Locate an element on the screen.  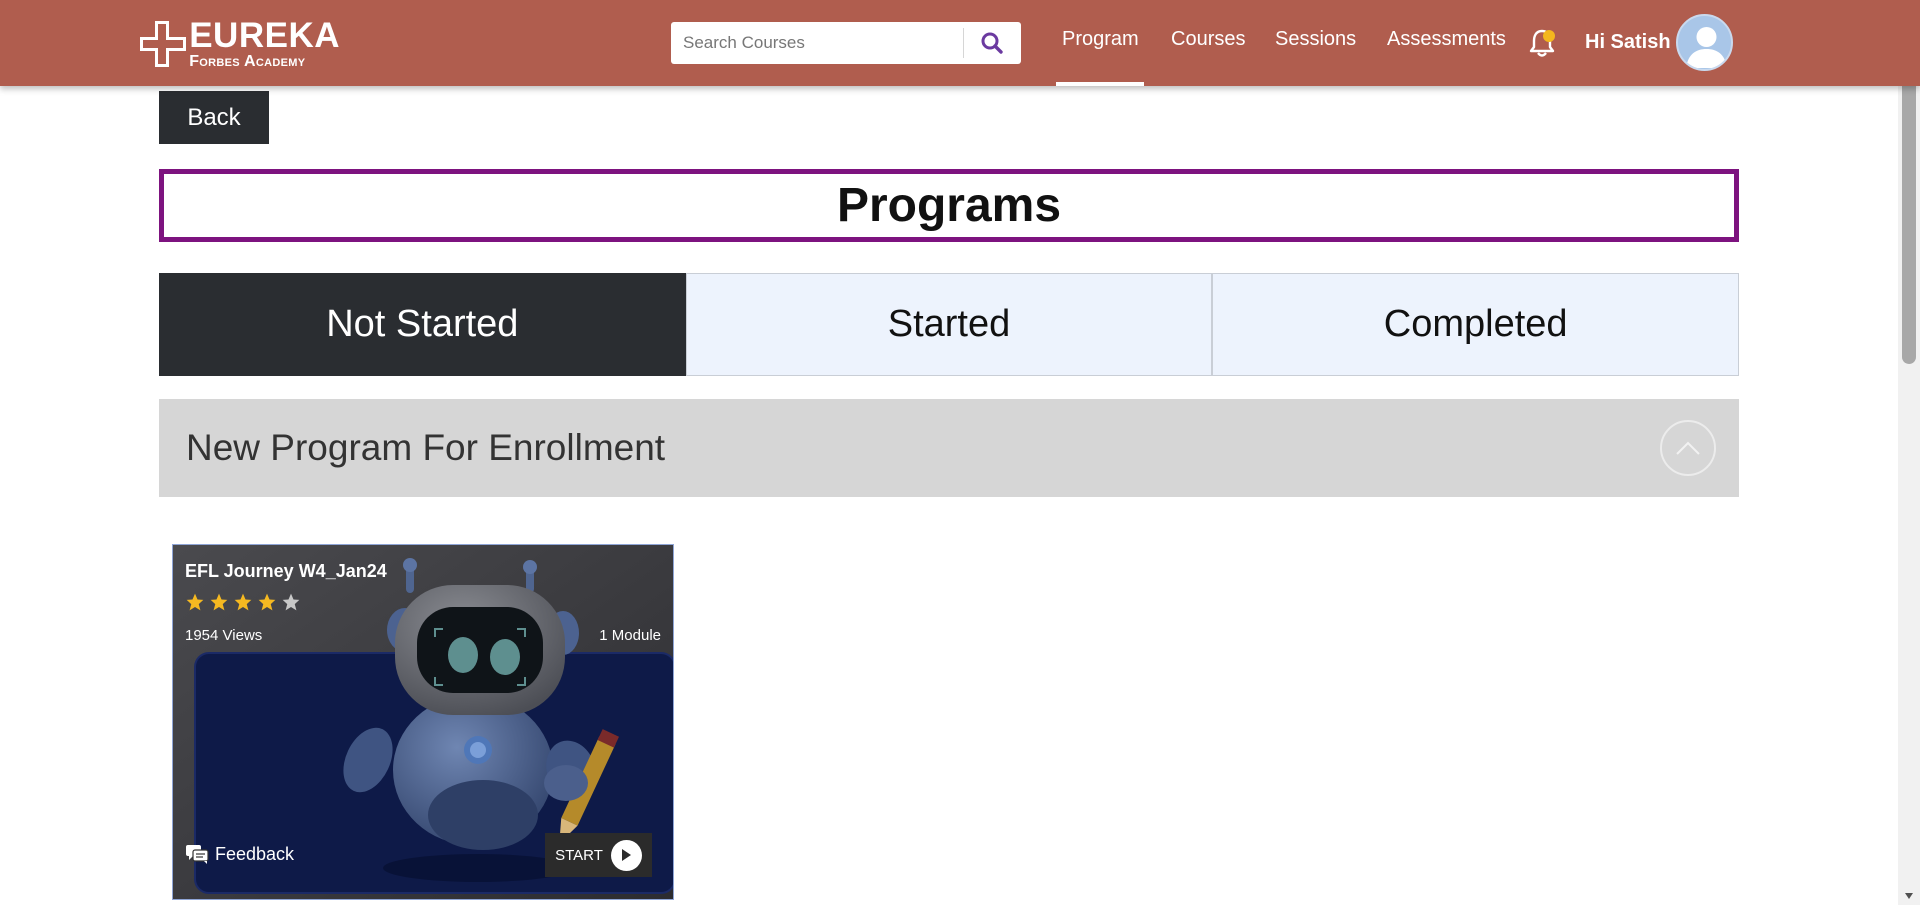
tab-started: Started is located at coordinates (949, 324).